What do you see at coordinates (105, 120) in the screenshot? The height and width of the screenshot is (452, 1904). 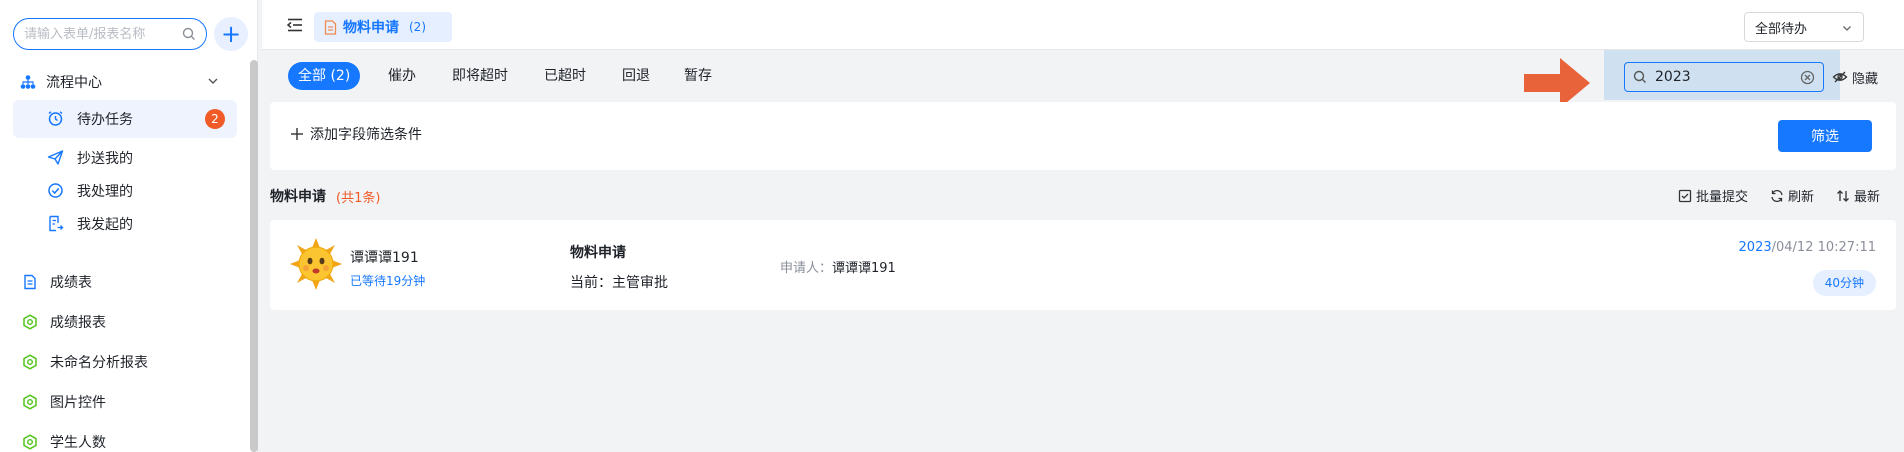 I see `sidebar-item-label: 待办任务` at bounding box center [105, 120].